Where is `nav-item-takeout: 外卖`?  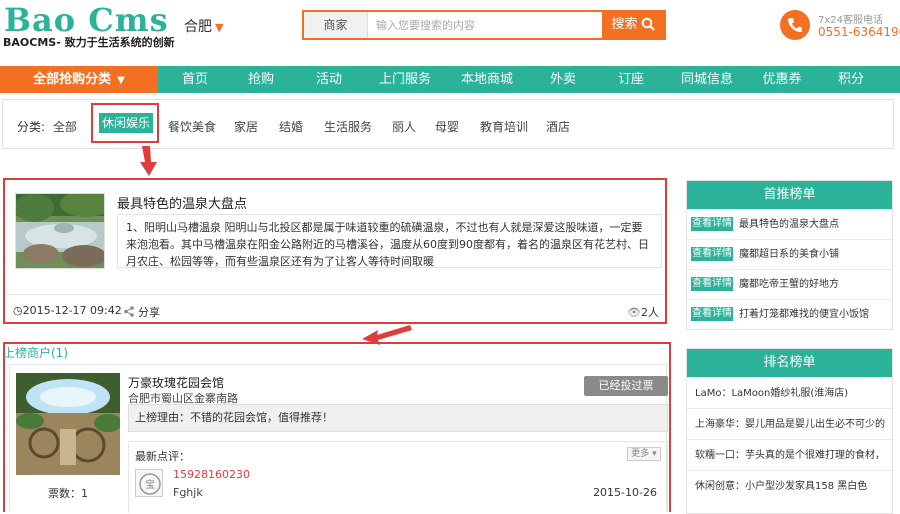 nav-item-takeout: 外卖 is located at coordinates (563, 79).